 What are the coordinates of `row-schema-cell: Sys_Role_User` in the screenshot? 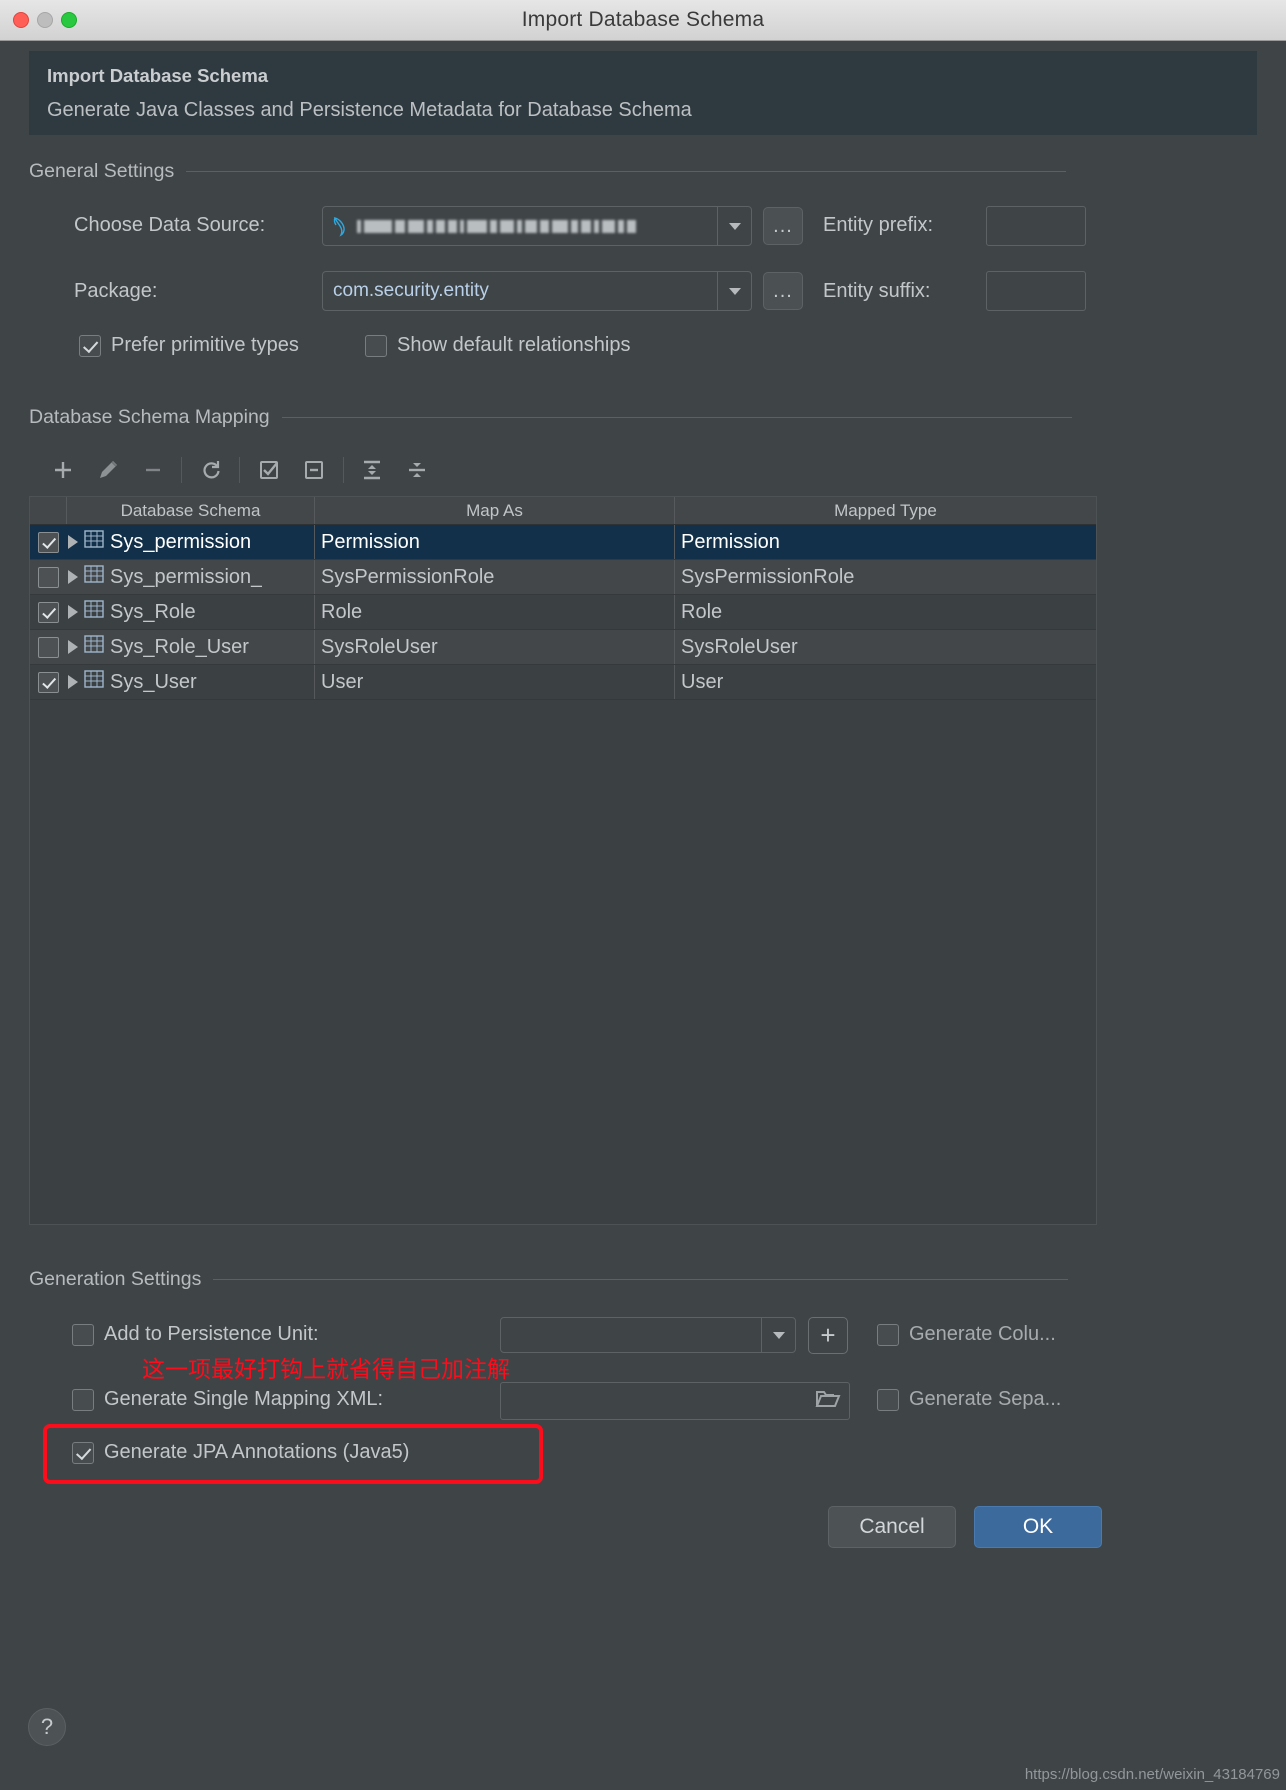 It's located at (190, 647).